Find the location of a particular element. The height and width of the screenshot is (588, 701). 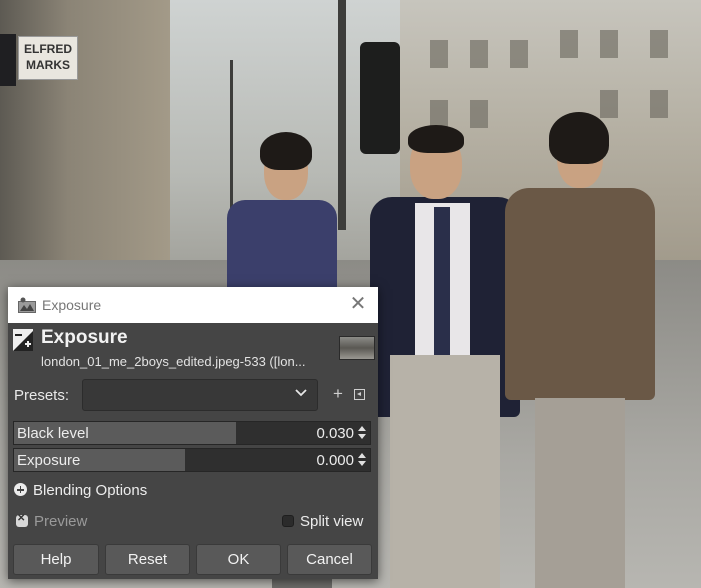

exposure-tool-icon is located at coordinates (23, 340).